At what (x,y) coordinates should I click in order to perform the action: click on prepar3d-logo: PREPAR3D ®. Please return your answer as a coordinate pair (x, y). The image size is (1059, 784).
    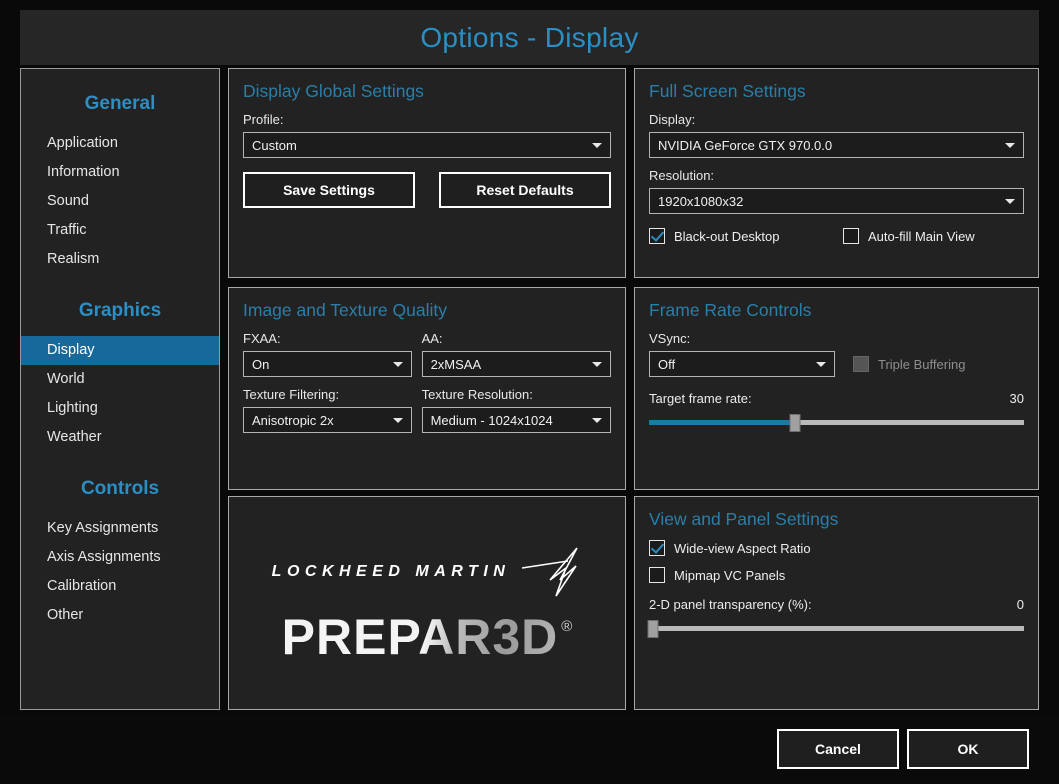
    Looking at the image, I should click on (427, 637).